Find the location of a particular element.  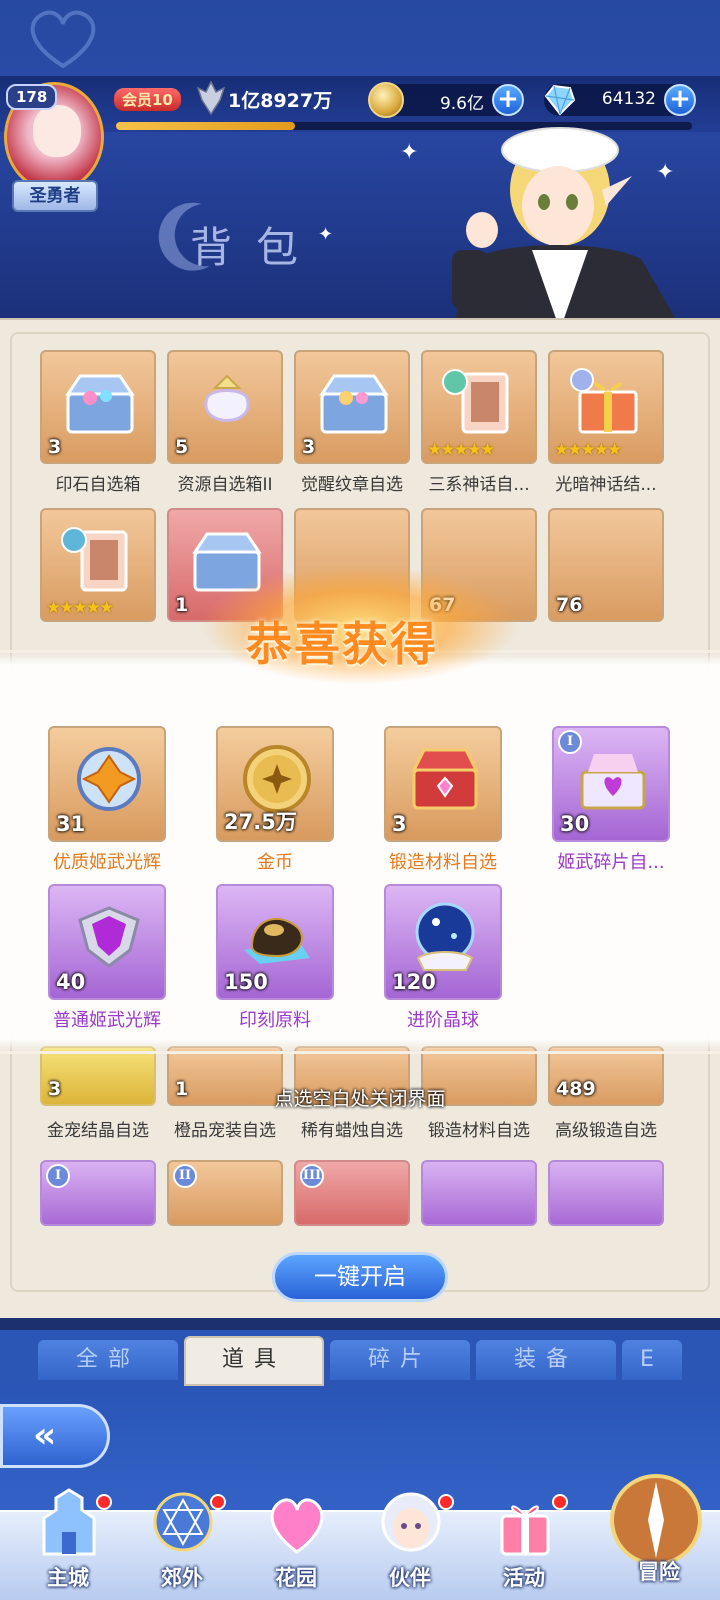

character-face-icon is located at coordinates (411, 1522).